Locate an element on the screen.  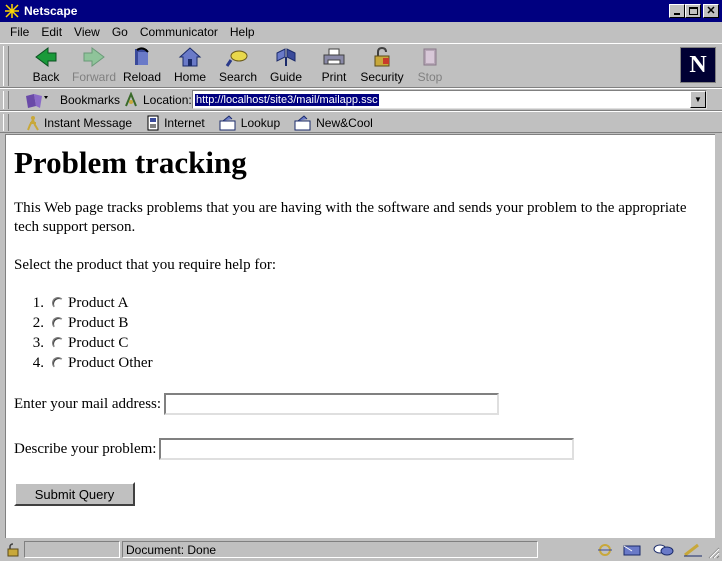
instant-message-button: Instant Message is located at coordinates (79, 123).